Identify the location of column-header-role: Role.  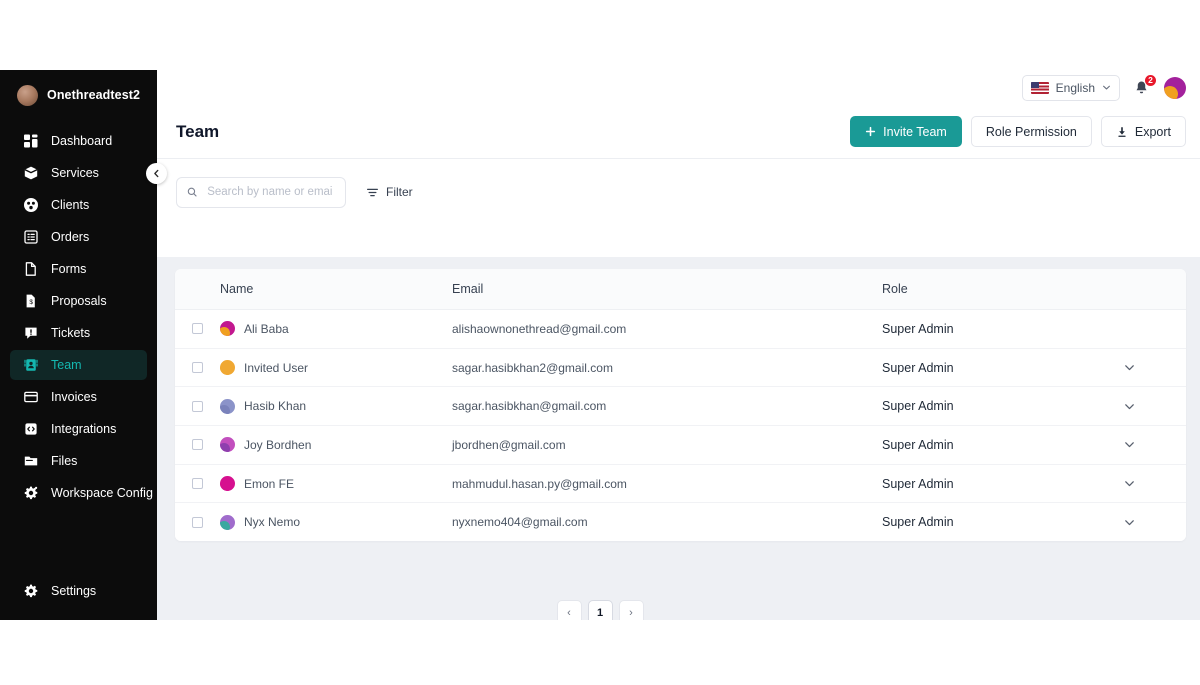
(895, 289).